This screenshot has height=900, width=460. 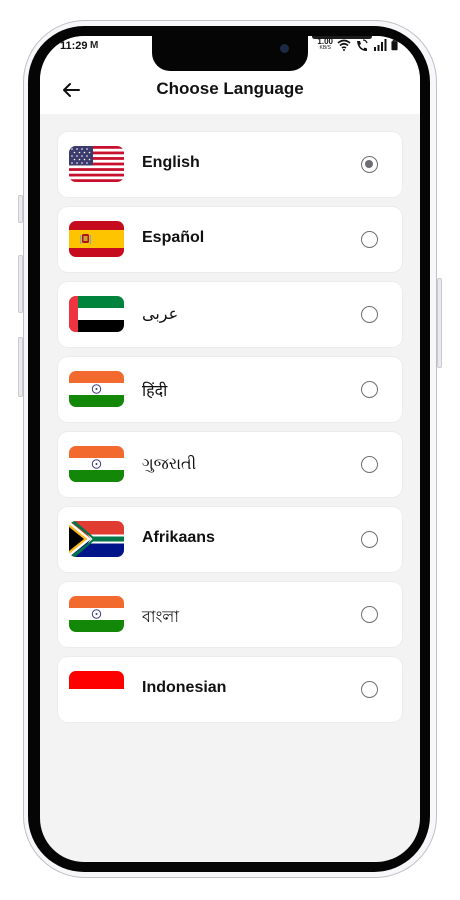 What do you see at coordinates (284, 48) in the screenshot?
I see `front-camera` at bounding box center [284, 48].